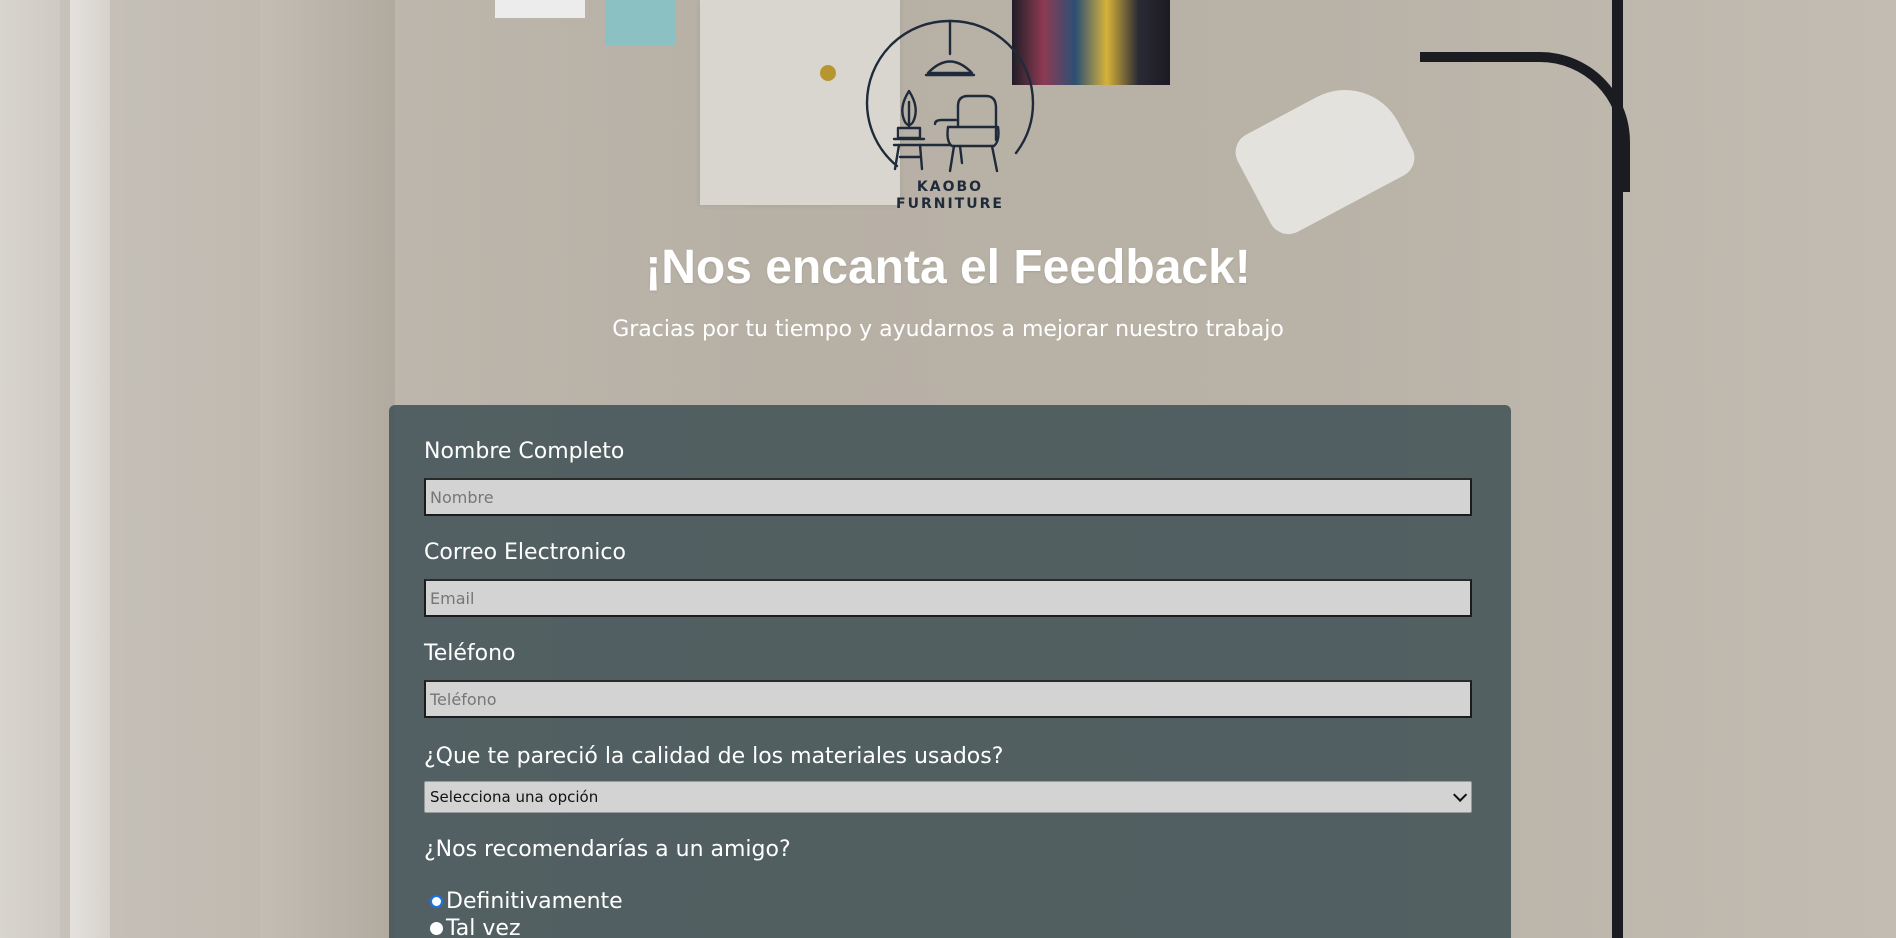 This screenshot has height=938, width=1896. I want to click on quality-select: Selecciona una opción, so click(948, 797).